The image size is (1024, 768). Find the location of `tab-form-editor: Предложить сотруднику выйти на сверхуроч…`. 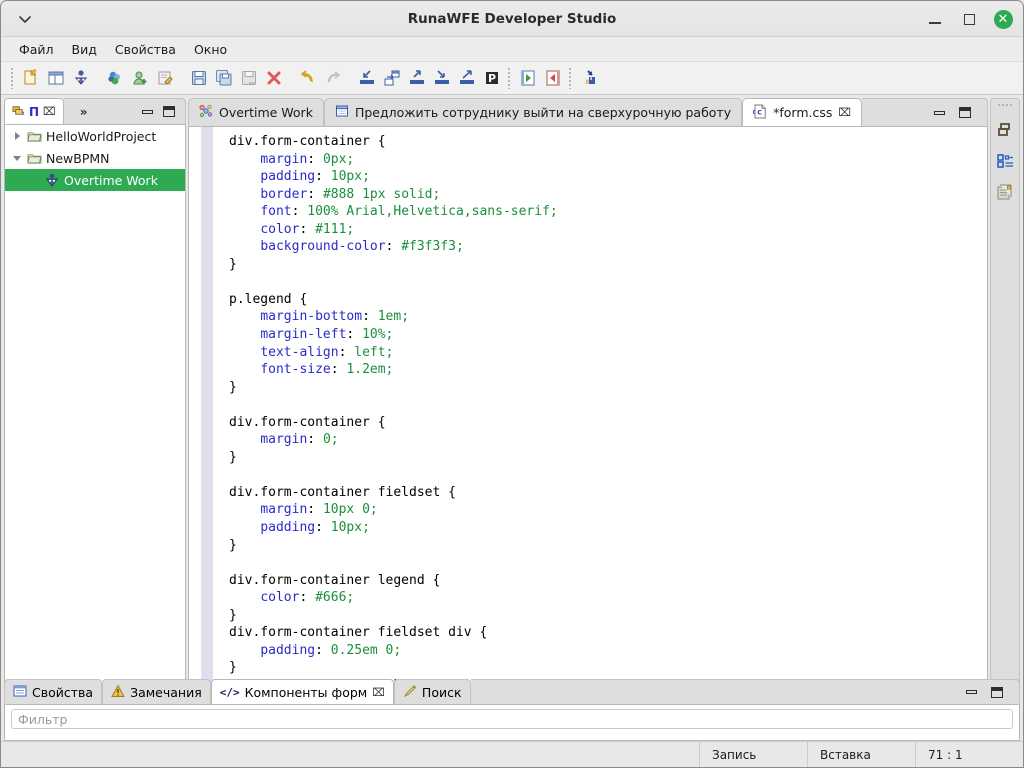

tab-form-editor: Предложить сотруднику выйти на сверхуроч… is located at coordinates (533, 112).